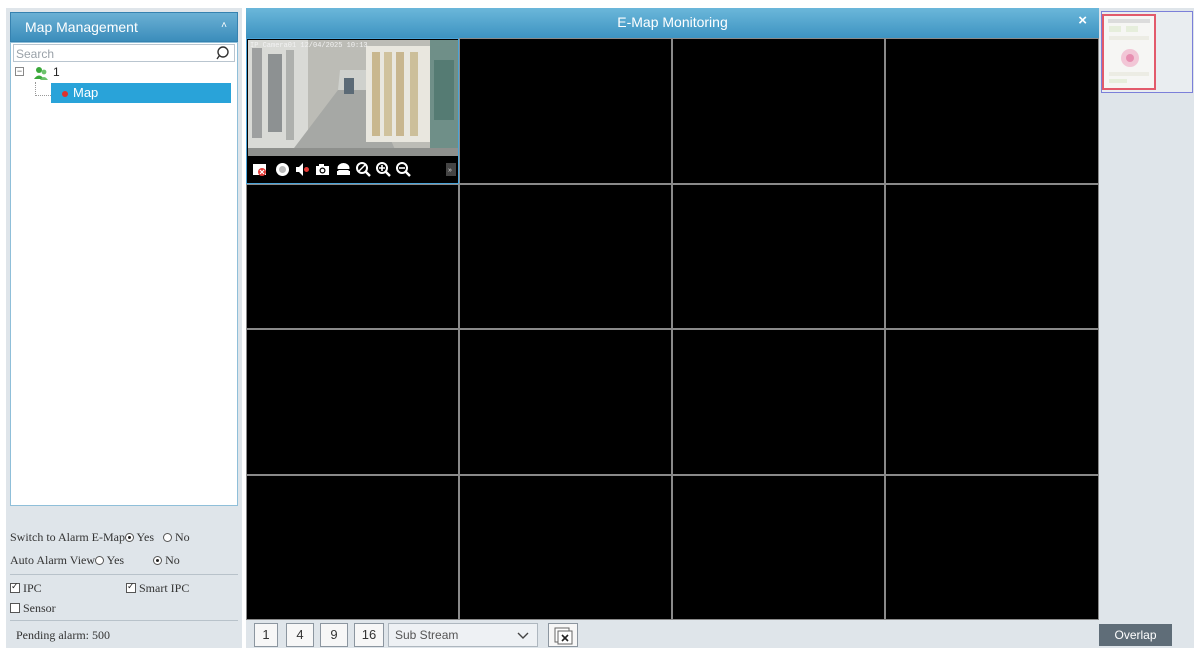 The width and height of the screenshot is (1194, 651). Describe the element at coordinates (32, 588) in the screenshot. I see `ipc-label: IPC` at that location.